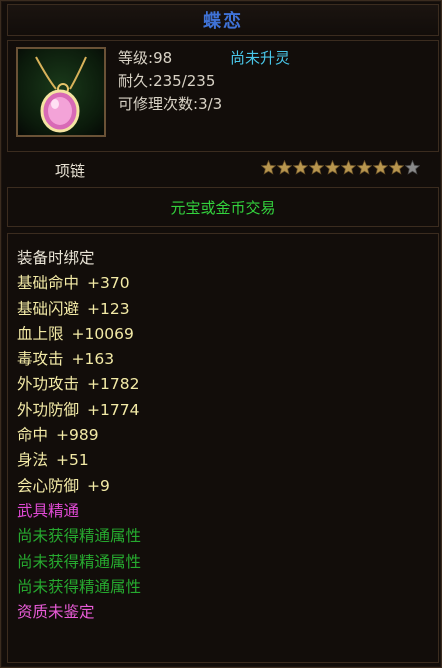 Image resolution: width=442 pixels, height=668 pixels. I want to click on stat-line: 会心防御 +9, so click(79, 486).